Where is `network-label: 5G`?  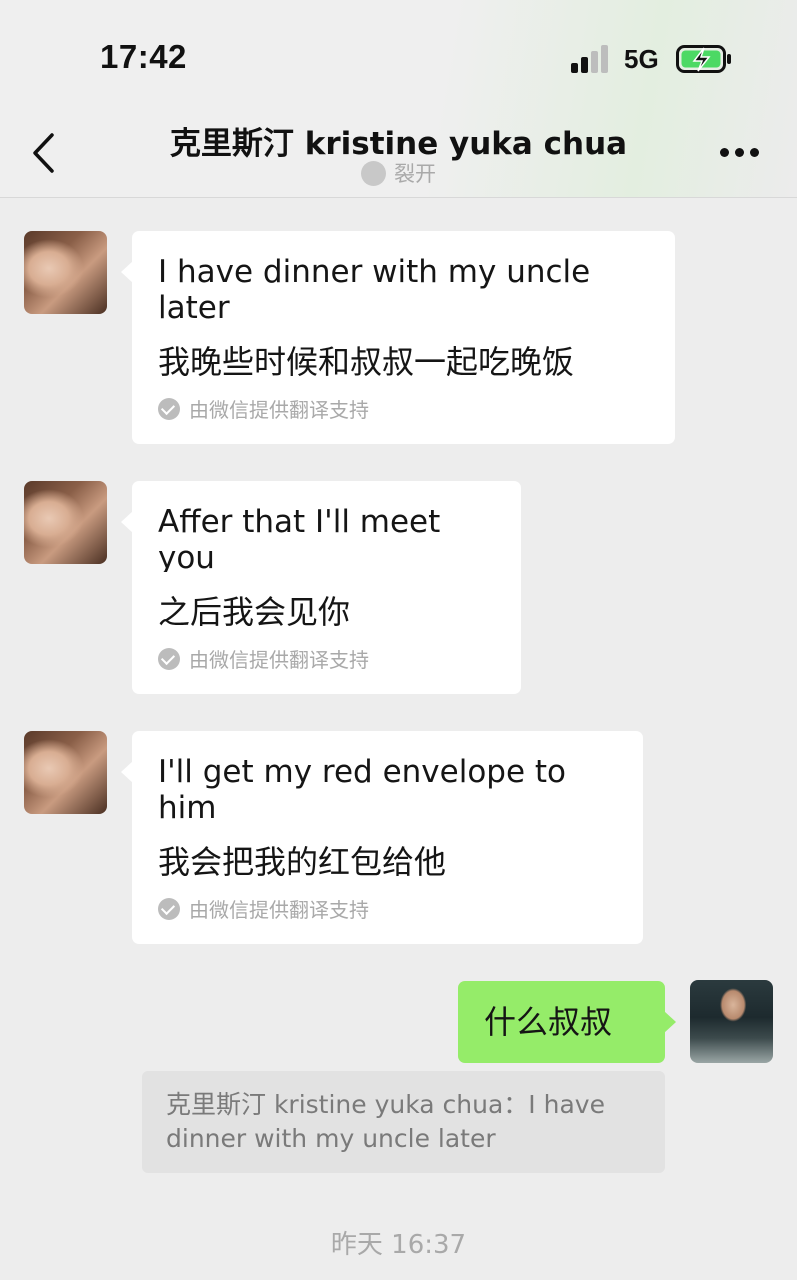 network-label: 5G is located at coordinates (641, 59).